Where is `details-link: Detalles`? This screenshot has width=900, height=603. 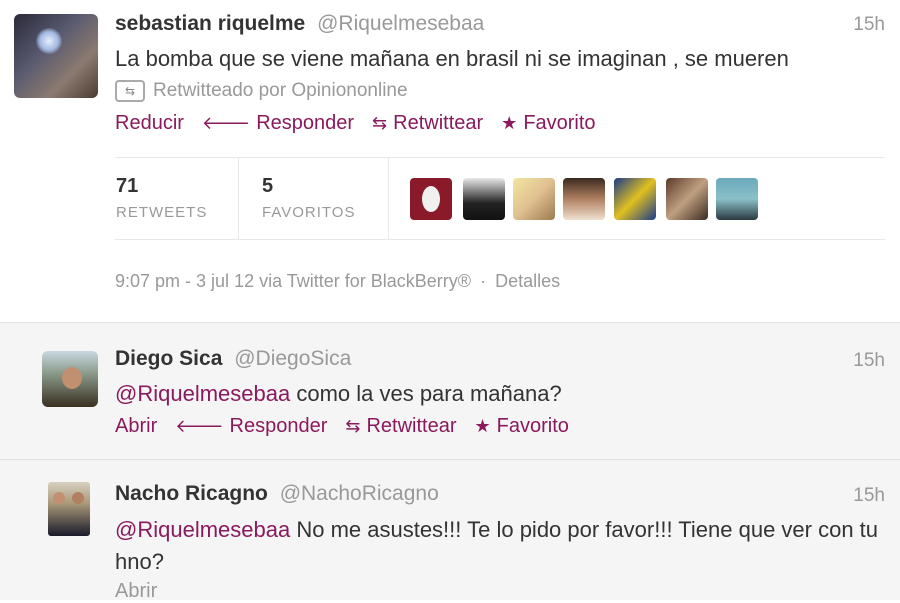
details-link: Detalles is located at coordinates (527, 281).